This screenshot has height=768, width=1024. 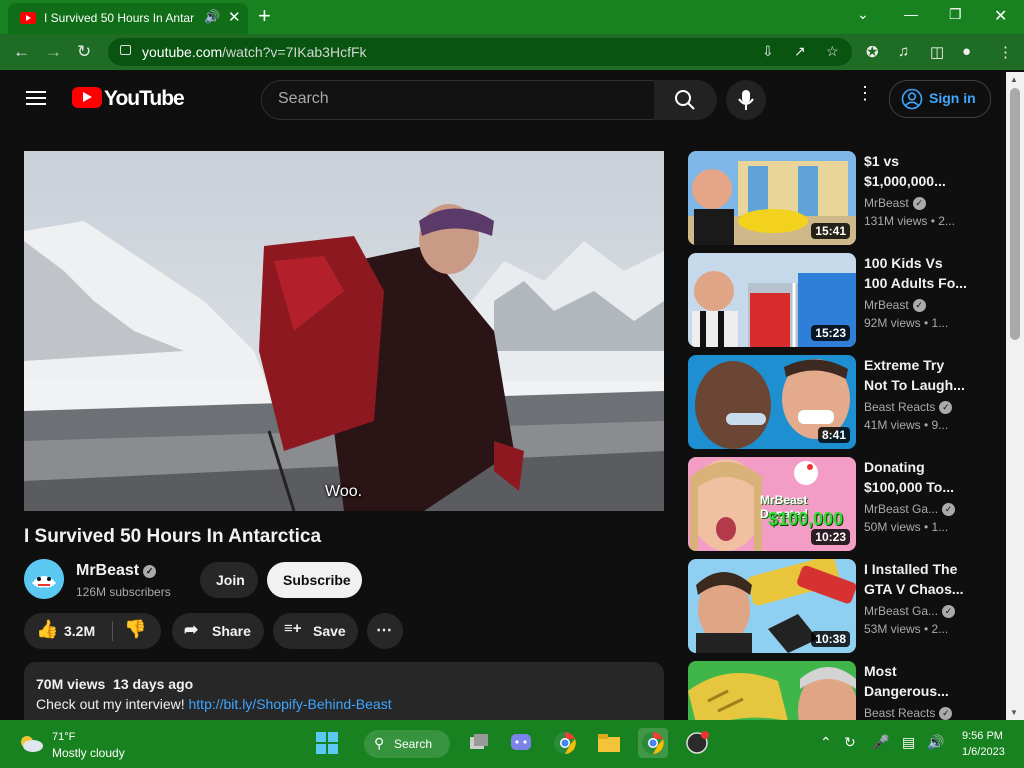 What do you see at coordinates (521, 743) in the screenshot?
I see `teams-chat-icon` at bounding box center [521, 743].